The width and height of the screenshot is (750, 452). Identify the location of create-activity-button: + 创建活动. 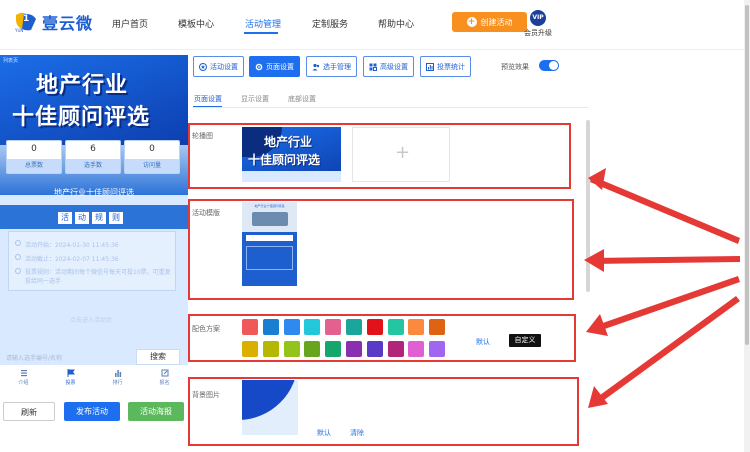
(489, 22).